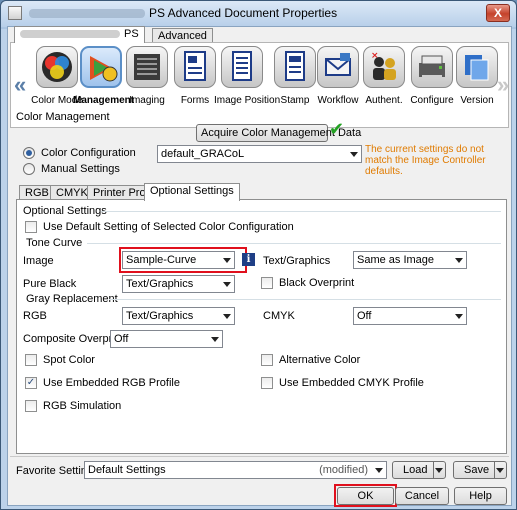  I want to click on manual-settings-radio, so click(29, 169).